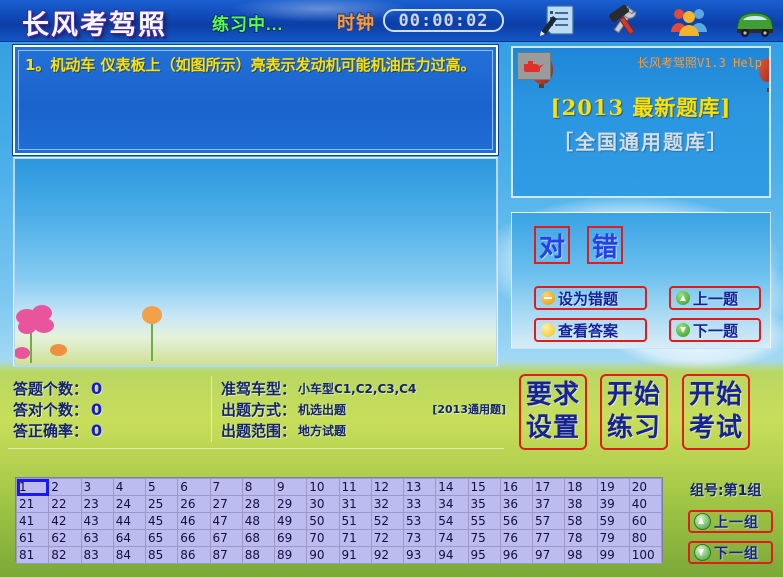 The height and width of the screenshot is (577, 783). Describe the element at coordinates (32, 504) in the screenshot. I see `question-number-cell: 21` at that location.